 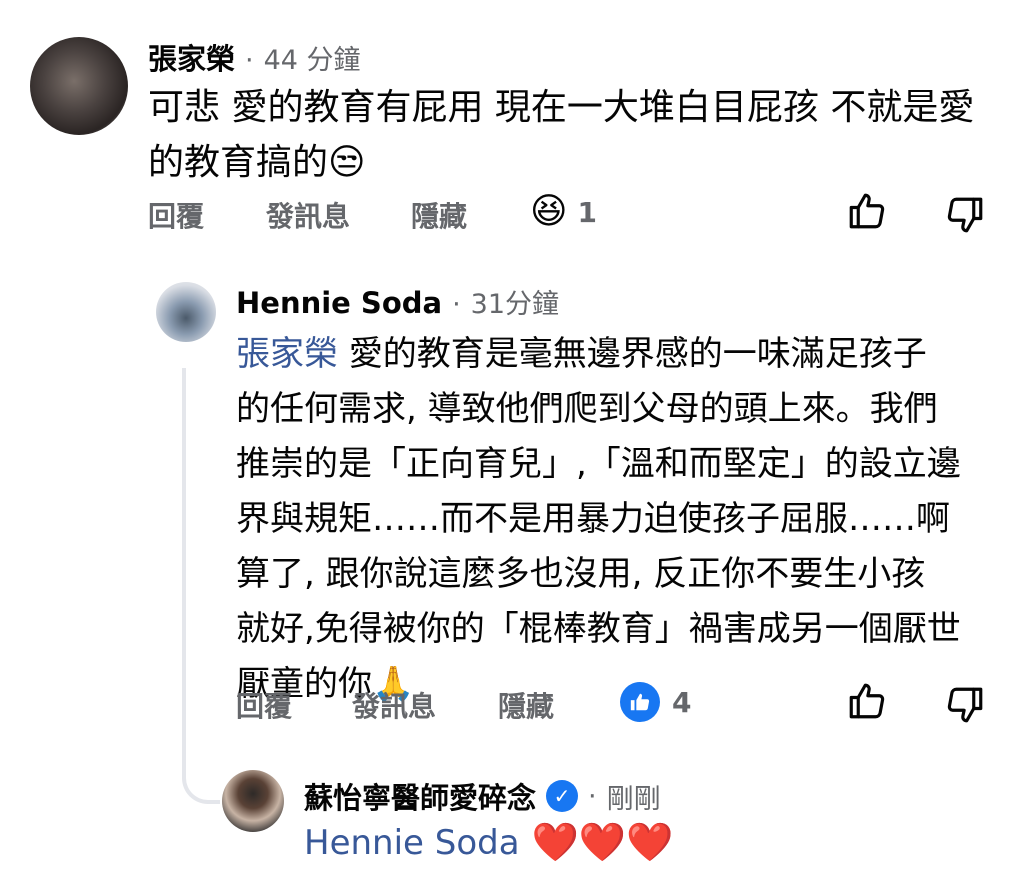 I want to click on comment-text-line: 愛的教育是毫無邊界感的一味滿足孩子, so click(x=637, y=354).